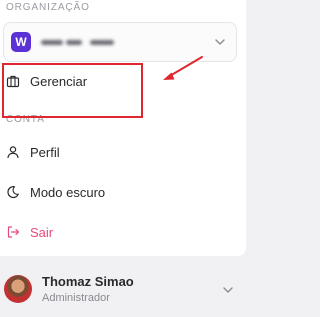 The image size is (320, 317). I want to click on user-name: Thomaz Simao, so click(88, 281).